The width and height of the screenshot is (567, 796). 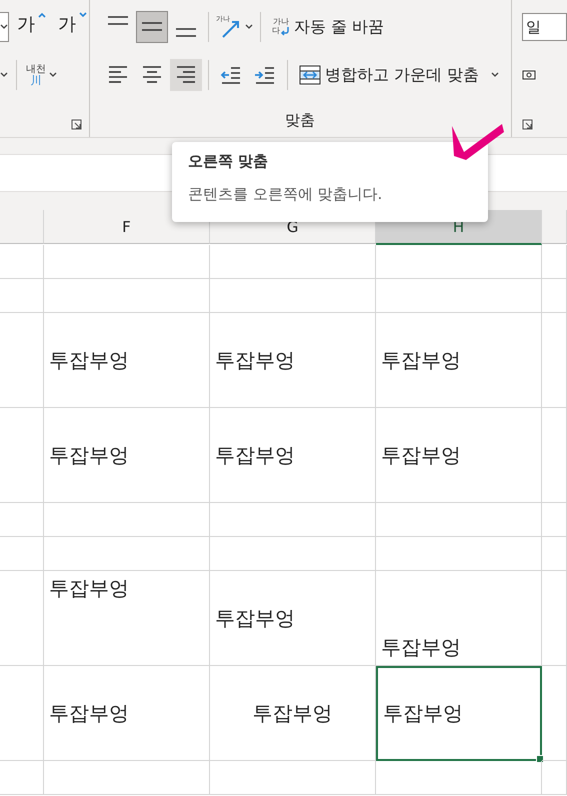 I want to click on tooltip-description: 콘텐츠를 오른쪽에 맞춥니다., so click(x=286, y=194).